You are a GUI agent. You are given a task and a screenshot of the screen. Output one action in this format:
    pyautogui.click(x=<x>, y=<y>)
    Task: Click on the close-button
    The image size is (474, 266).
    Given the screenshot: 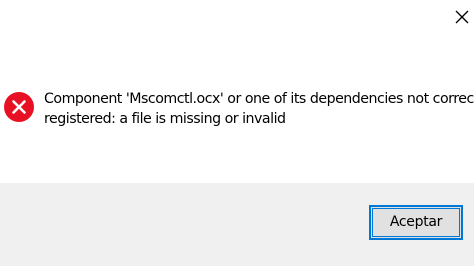 What is the action you would take?
    pyautogui.click(x=457, y=16)
    